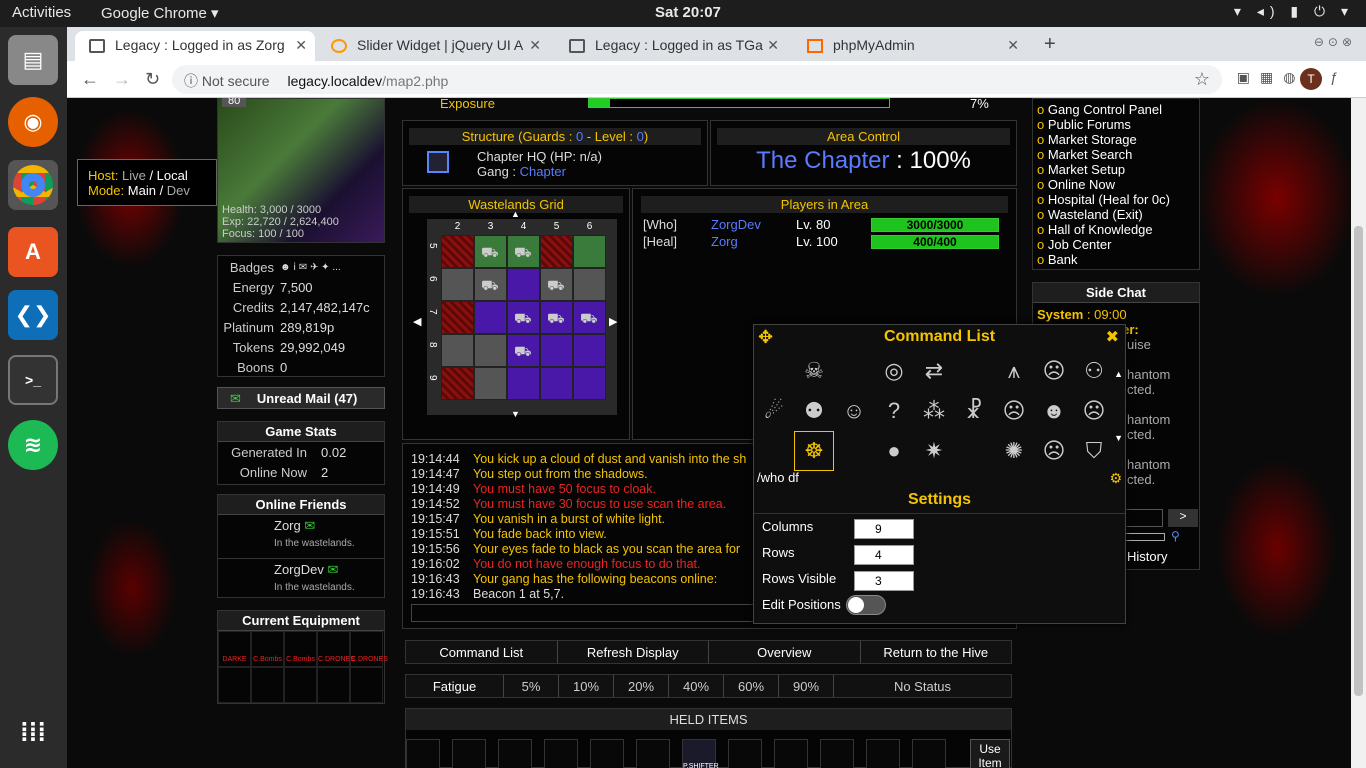 The width and height of the screenshot is (1366, 768). I want to click on wink-face-icon: ☹, so click(1094, 411).